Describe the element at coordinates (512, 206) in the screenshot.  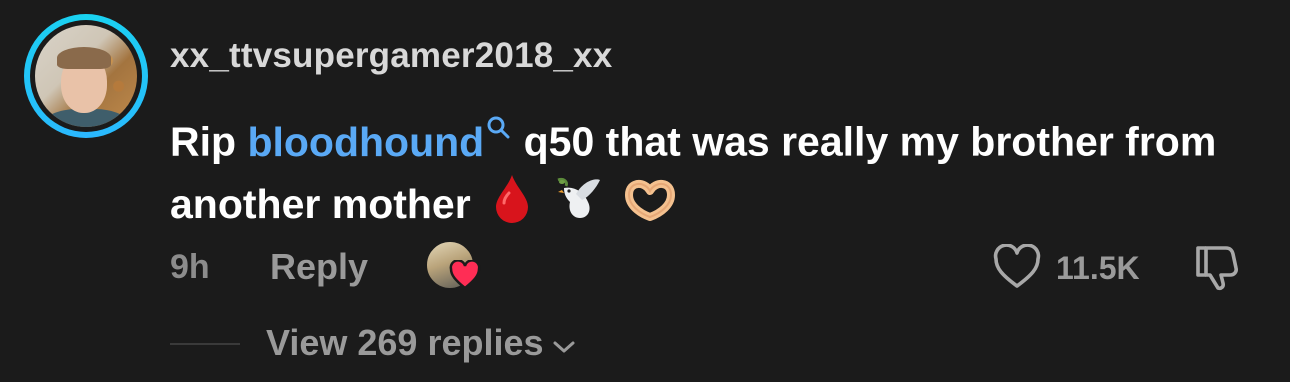
I see `drop-of-blood-icon` at that location.